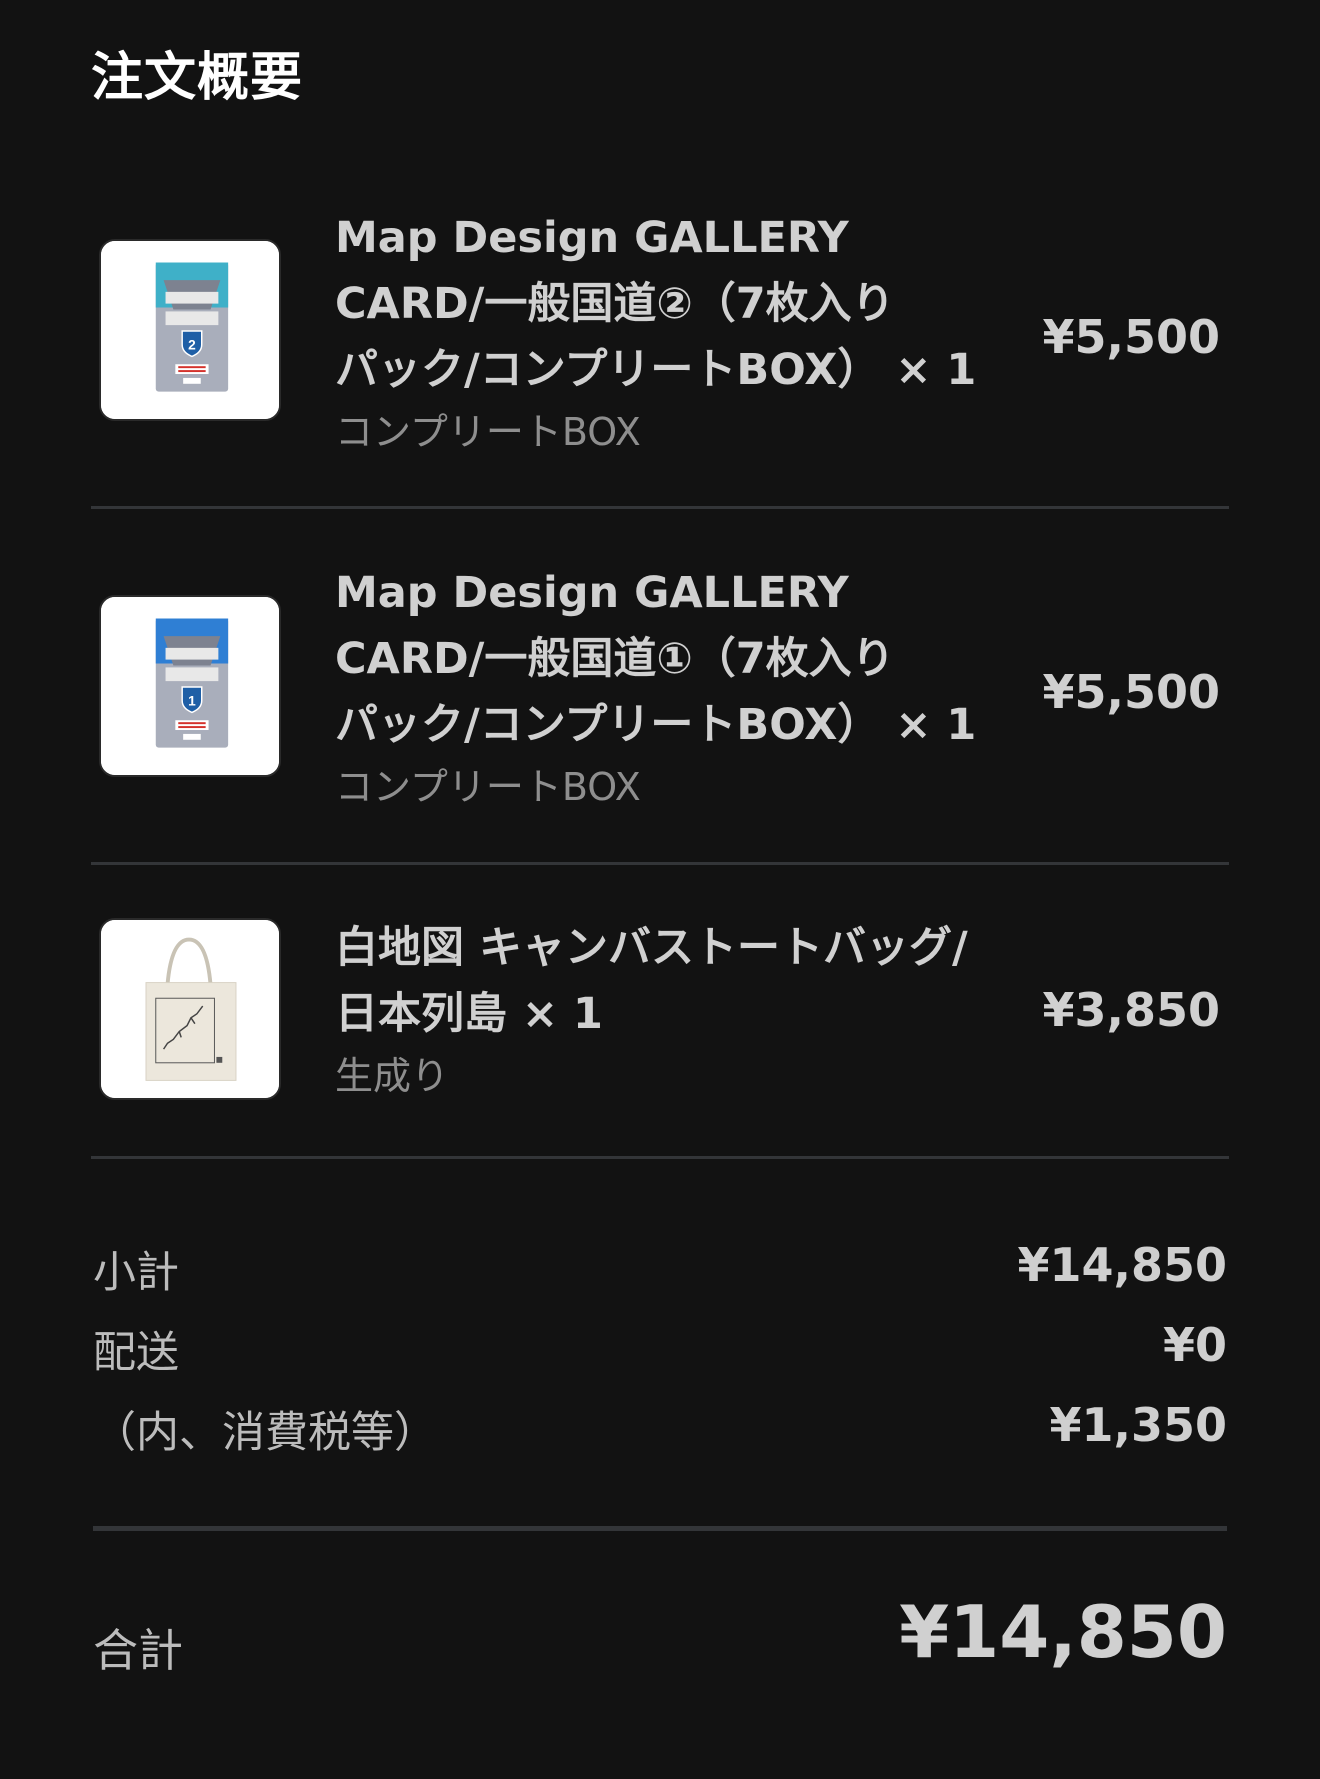 Image resolution: width=1320 pixels, height=1779 pixels. I want to click on tax-row: （内、消費税等） ¥1,350, so click(660, 1428).